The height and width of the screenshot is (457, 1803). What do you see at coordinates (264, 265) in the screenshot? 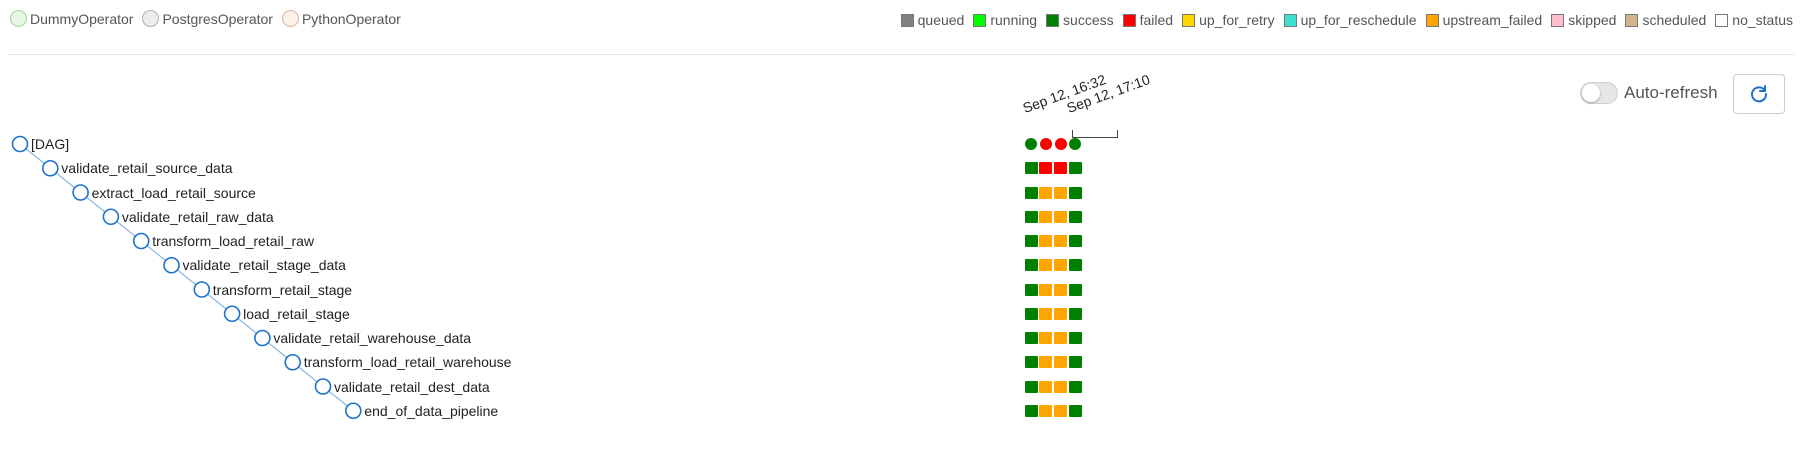
I see `task-label-validate-retail-stage-data: validate_retail_stage_data` at bounding box center [264, 265].